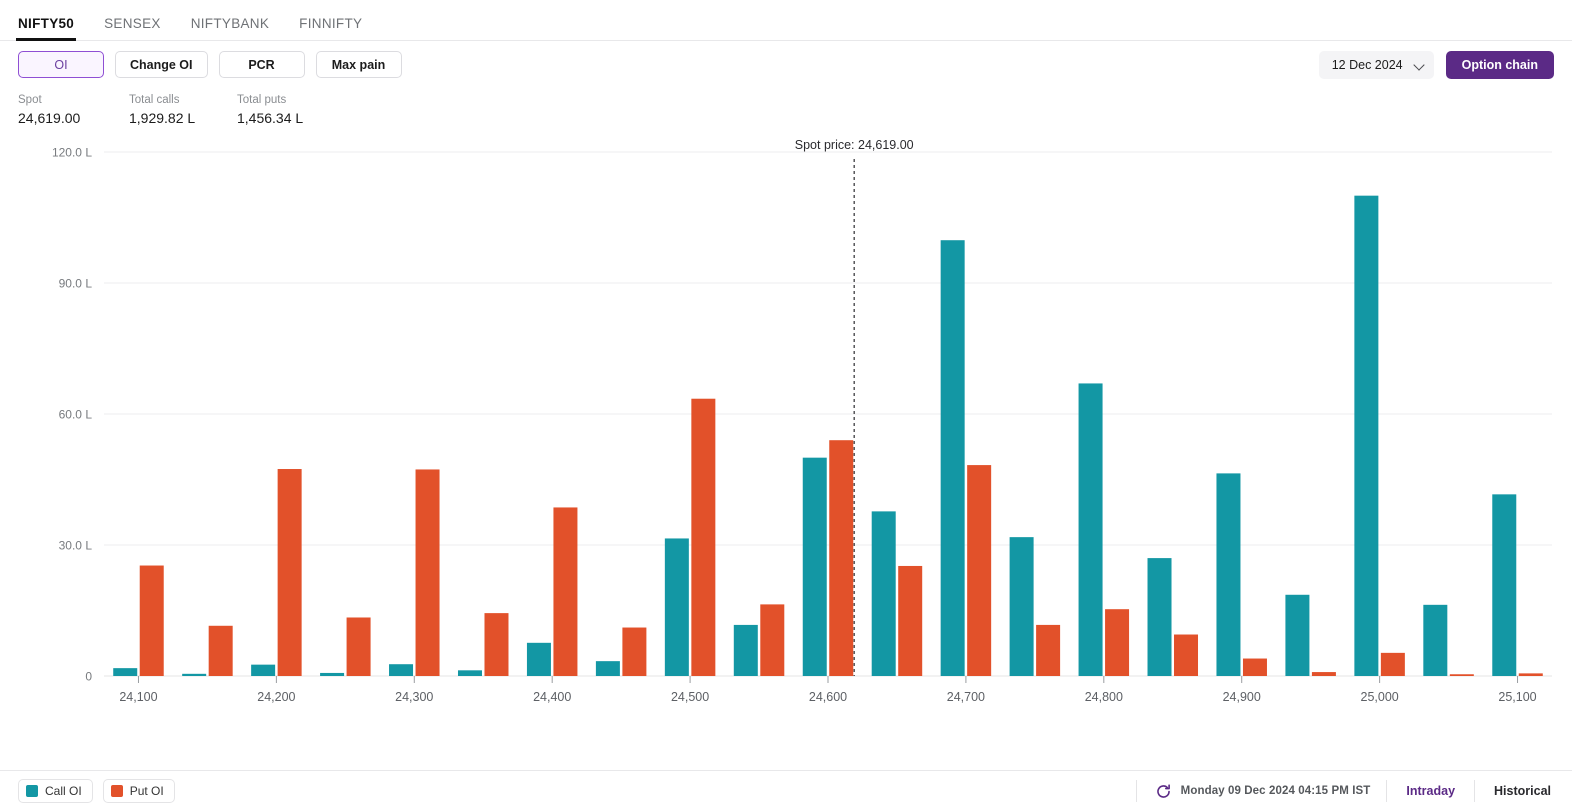 The height and width of the screenshot is (811, 1572). What do you see at coordinates (690, 697) in the screenshot?
I see `x-axis-tick-label: 24,500` at bounding box center [690, 697].